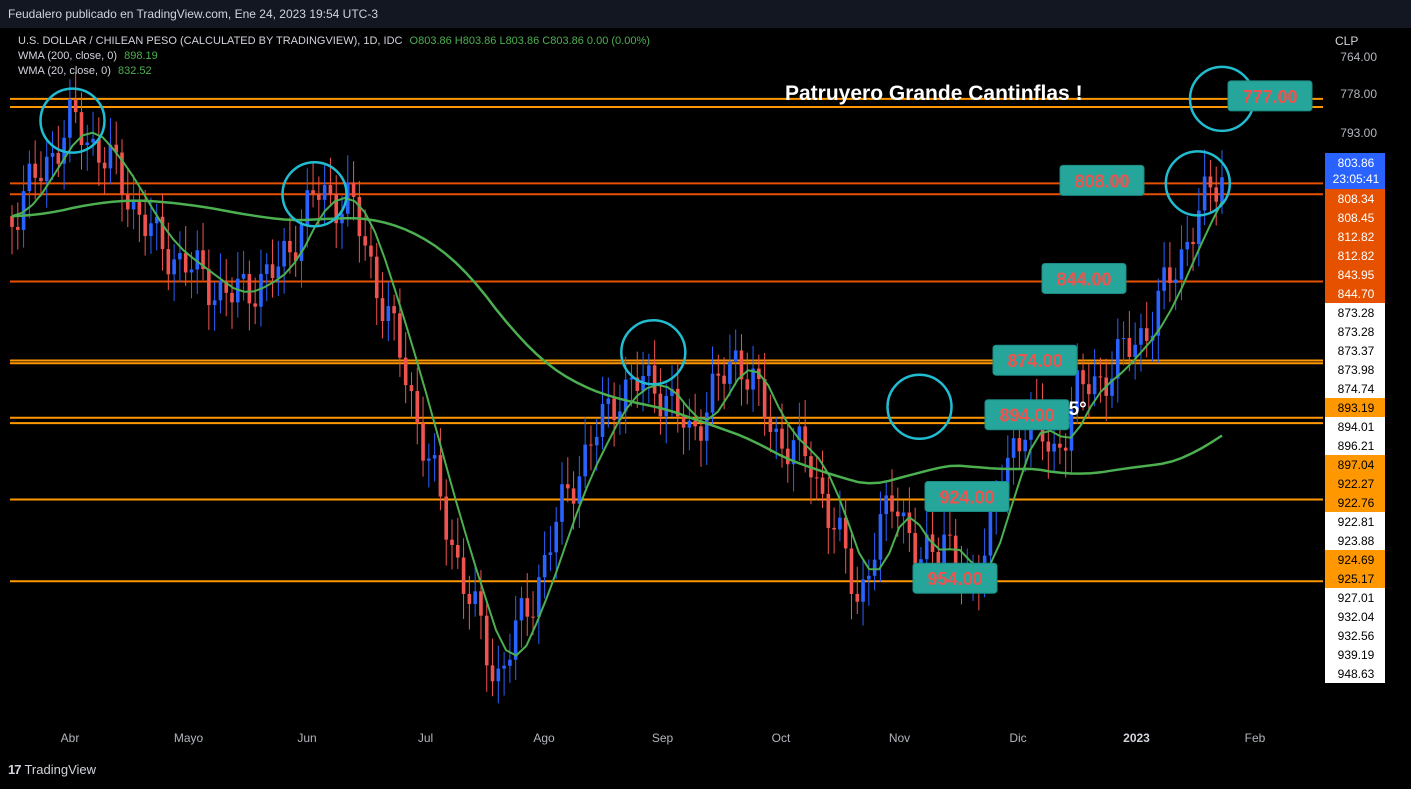 The image size is (1411, 789). I want to click on time-axis-label: Jun, so click(306, 738).